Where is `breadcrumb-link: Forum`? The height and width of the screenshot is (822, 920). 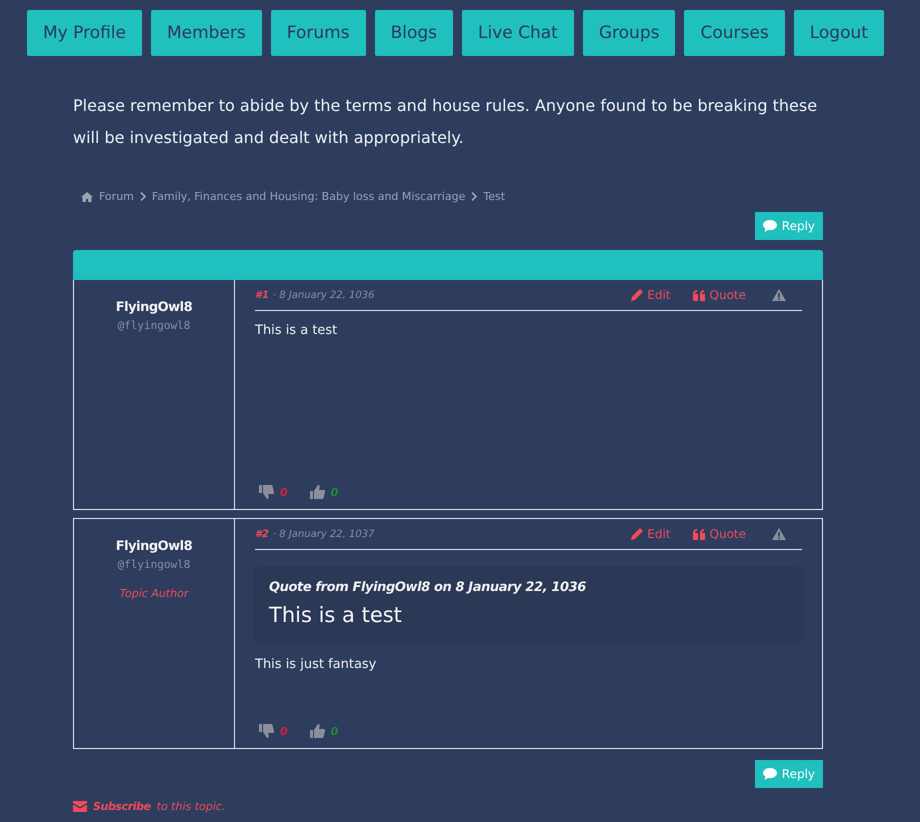 breadcrumb-link: Forum is located at coordinates (116, 196).